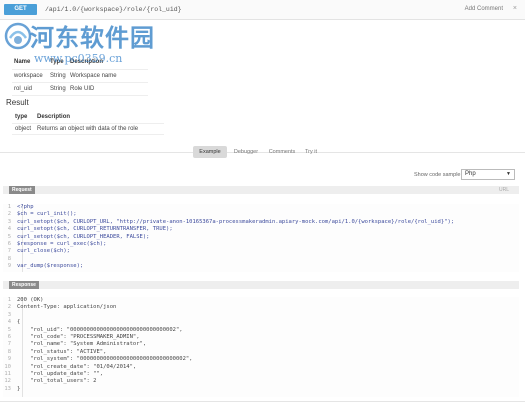 Image resolution: width=525 pixels, height=406 pixels. What do you see at coordinates (78, 336) in the screenshot?
I see `code-text: "rol_code": "PROCESSMAKER_ADMIN",` at bounding box center [78, 336].